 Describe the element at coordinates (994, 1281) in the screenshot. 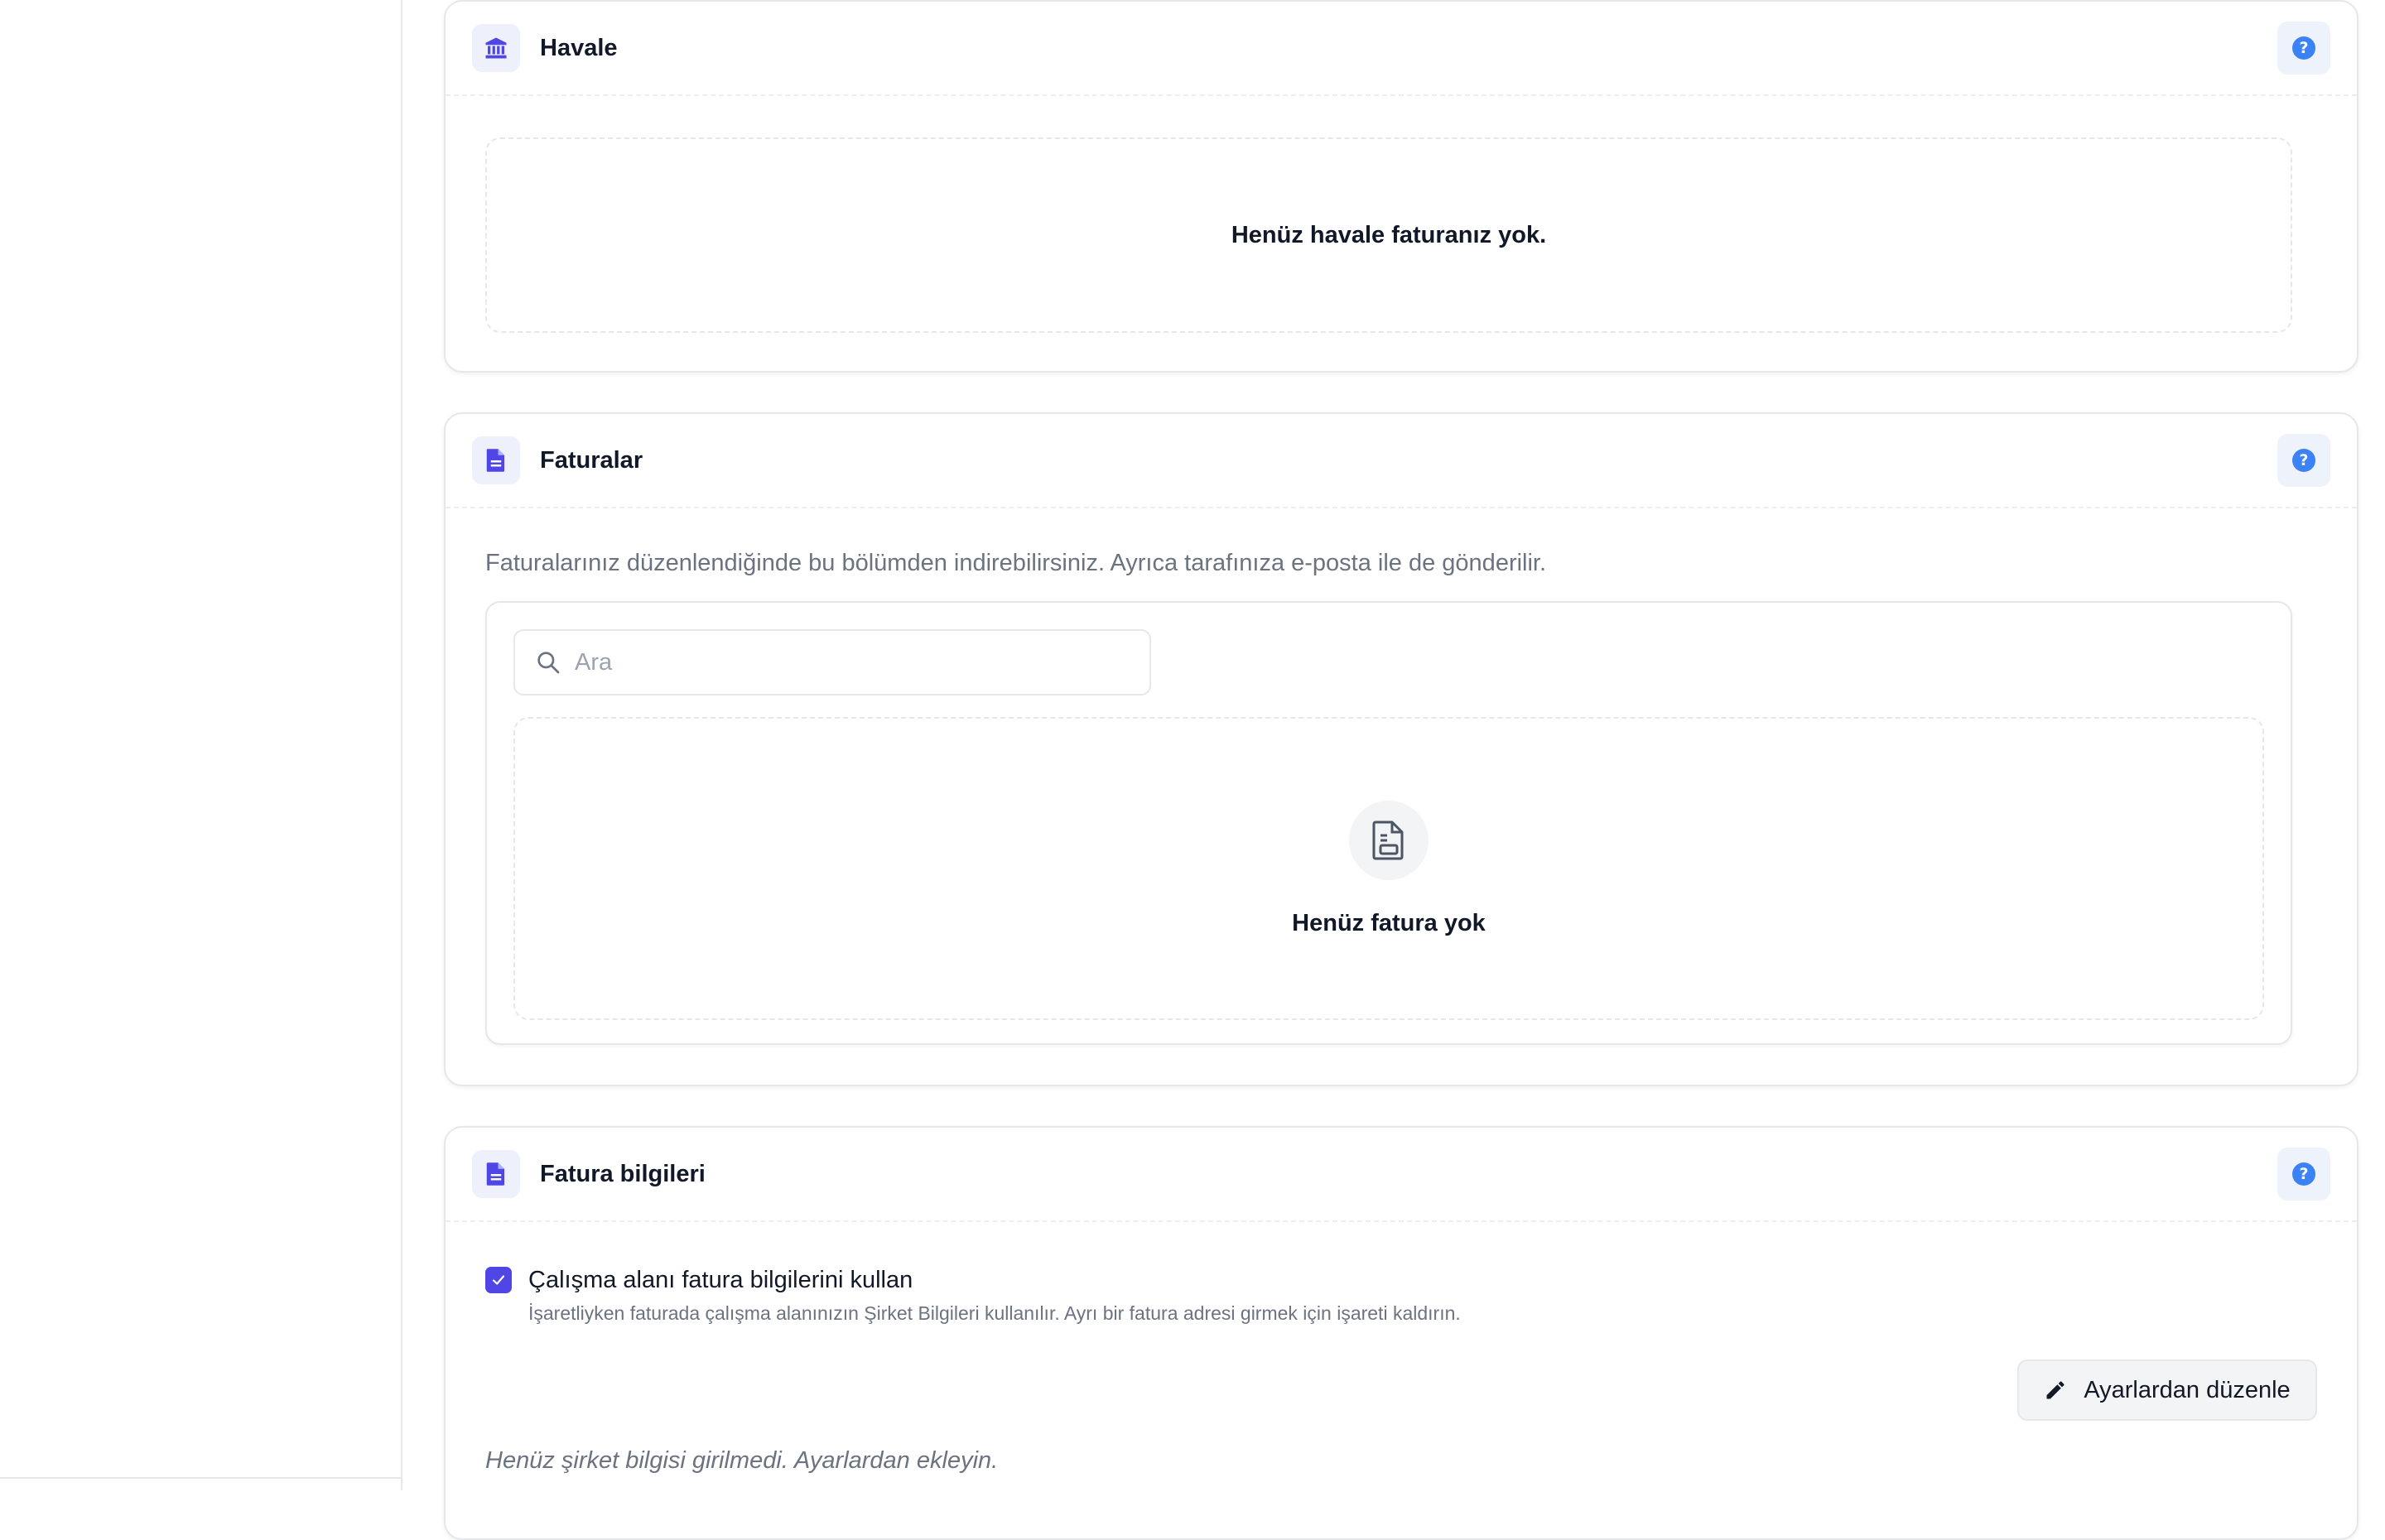

I see `use-workspace-billing-label: Çalışma alanı fatura bilgilerini kullan` at that location.